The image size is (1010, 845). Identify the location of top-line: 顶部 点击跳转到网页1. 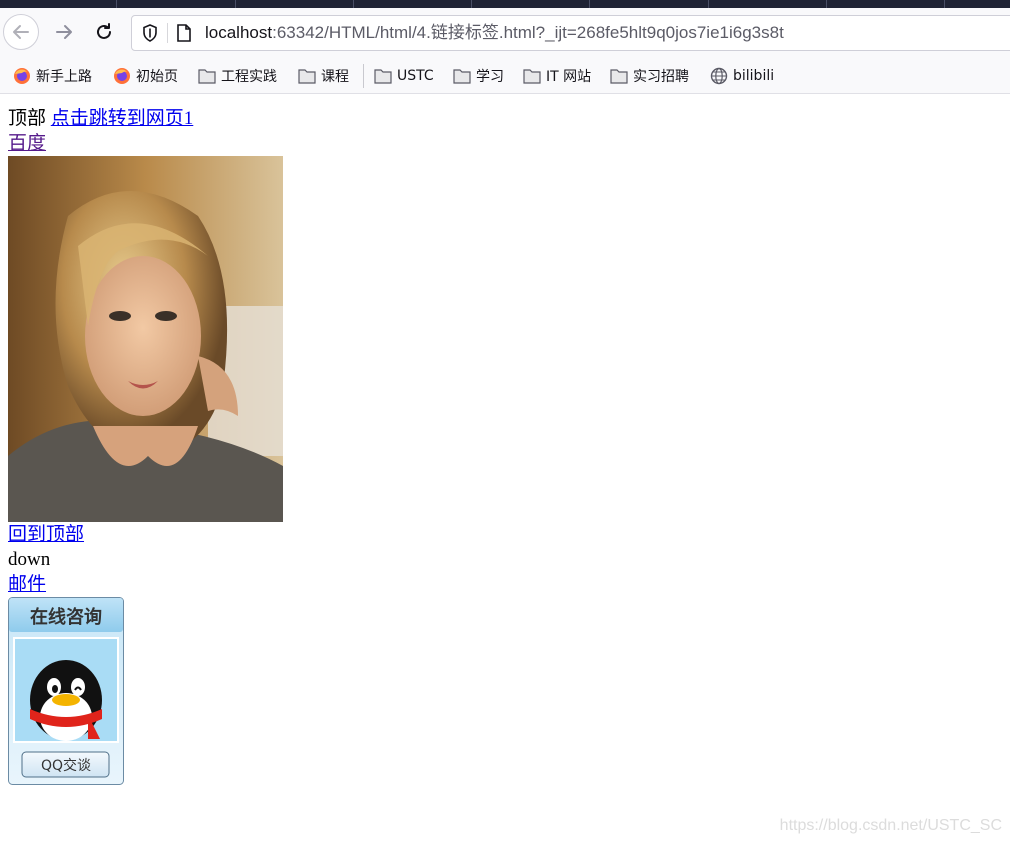
(145, 118).